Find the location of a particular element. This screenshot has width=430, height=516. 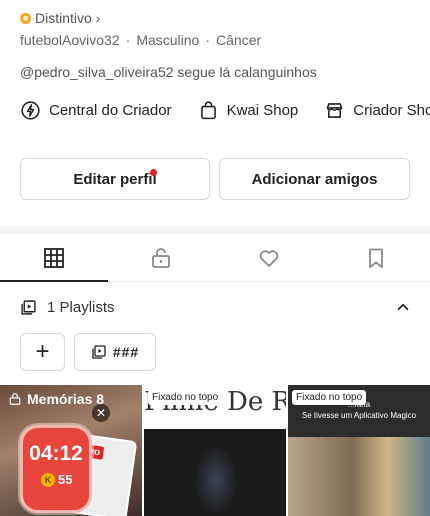

badge-row: Distintivo › is located at coordinates (60, 18).